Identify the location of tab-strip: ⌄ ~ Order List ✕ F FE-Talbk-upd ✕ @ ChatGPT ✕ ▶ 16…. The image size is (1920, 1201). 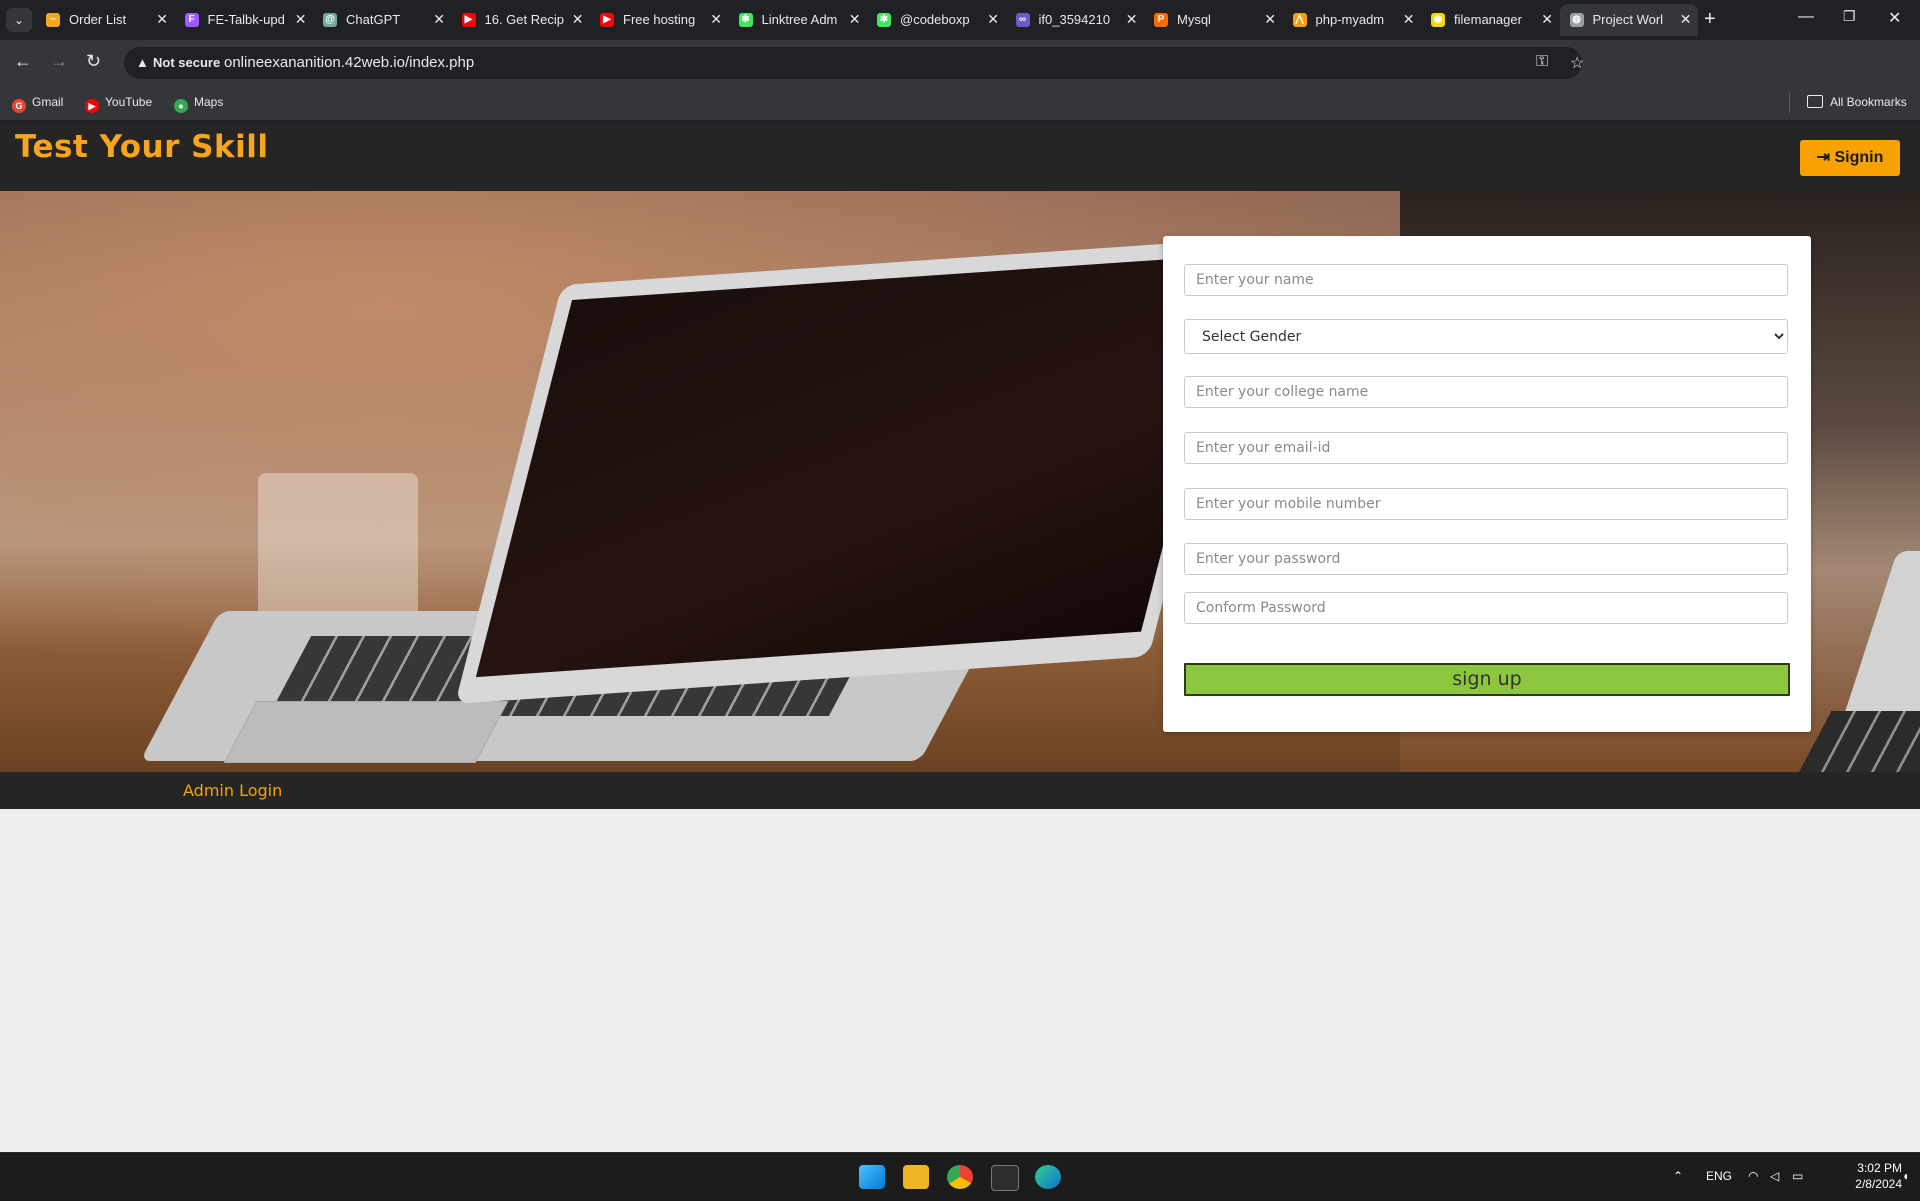
(960, 20).